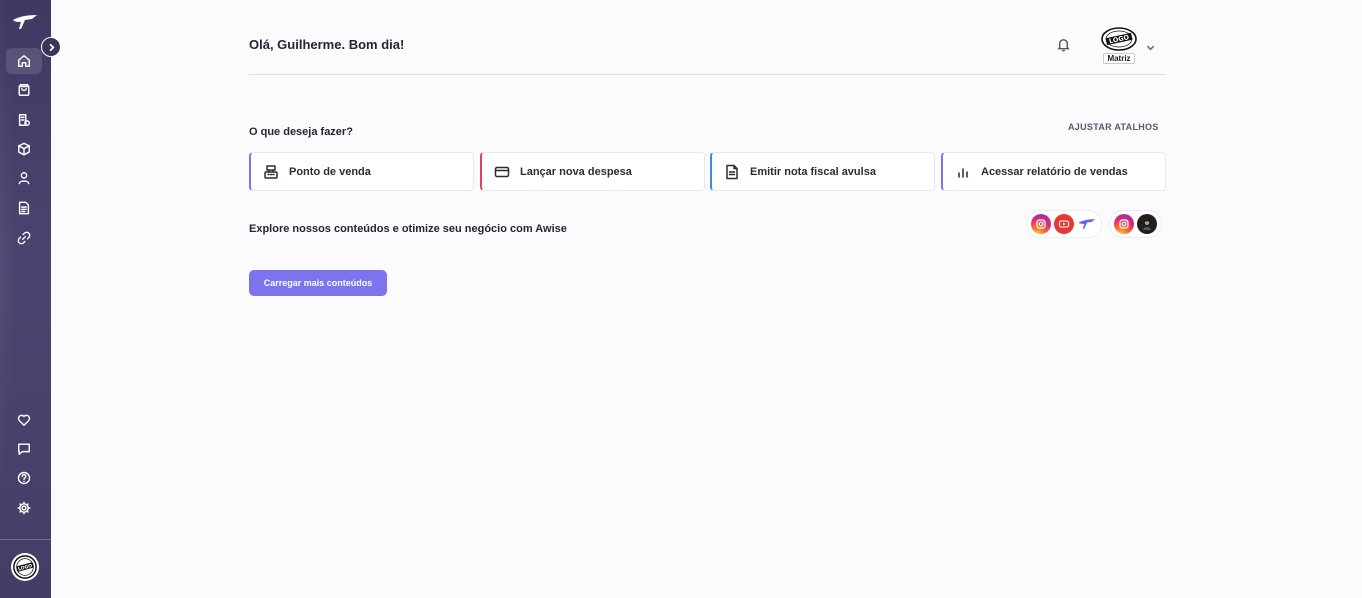 The image size is (1362, 598). I want to click on branch-badge: Matriz, so click(1119, 58).